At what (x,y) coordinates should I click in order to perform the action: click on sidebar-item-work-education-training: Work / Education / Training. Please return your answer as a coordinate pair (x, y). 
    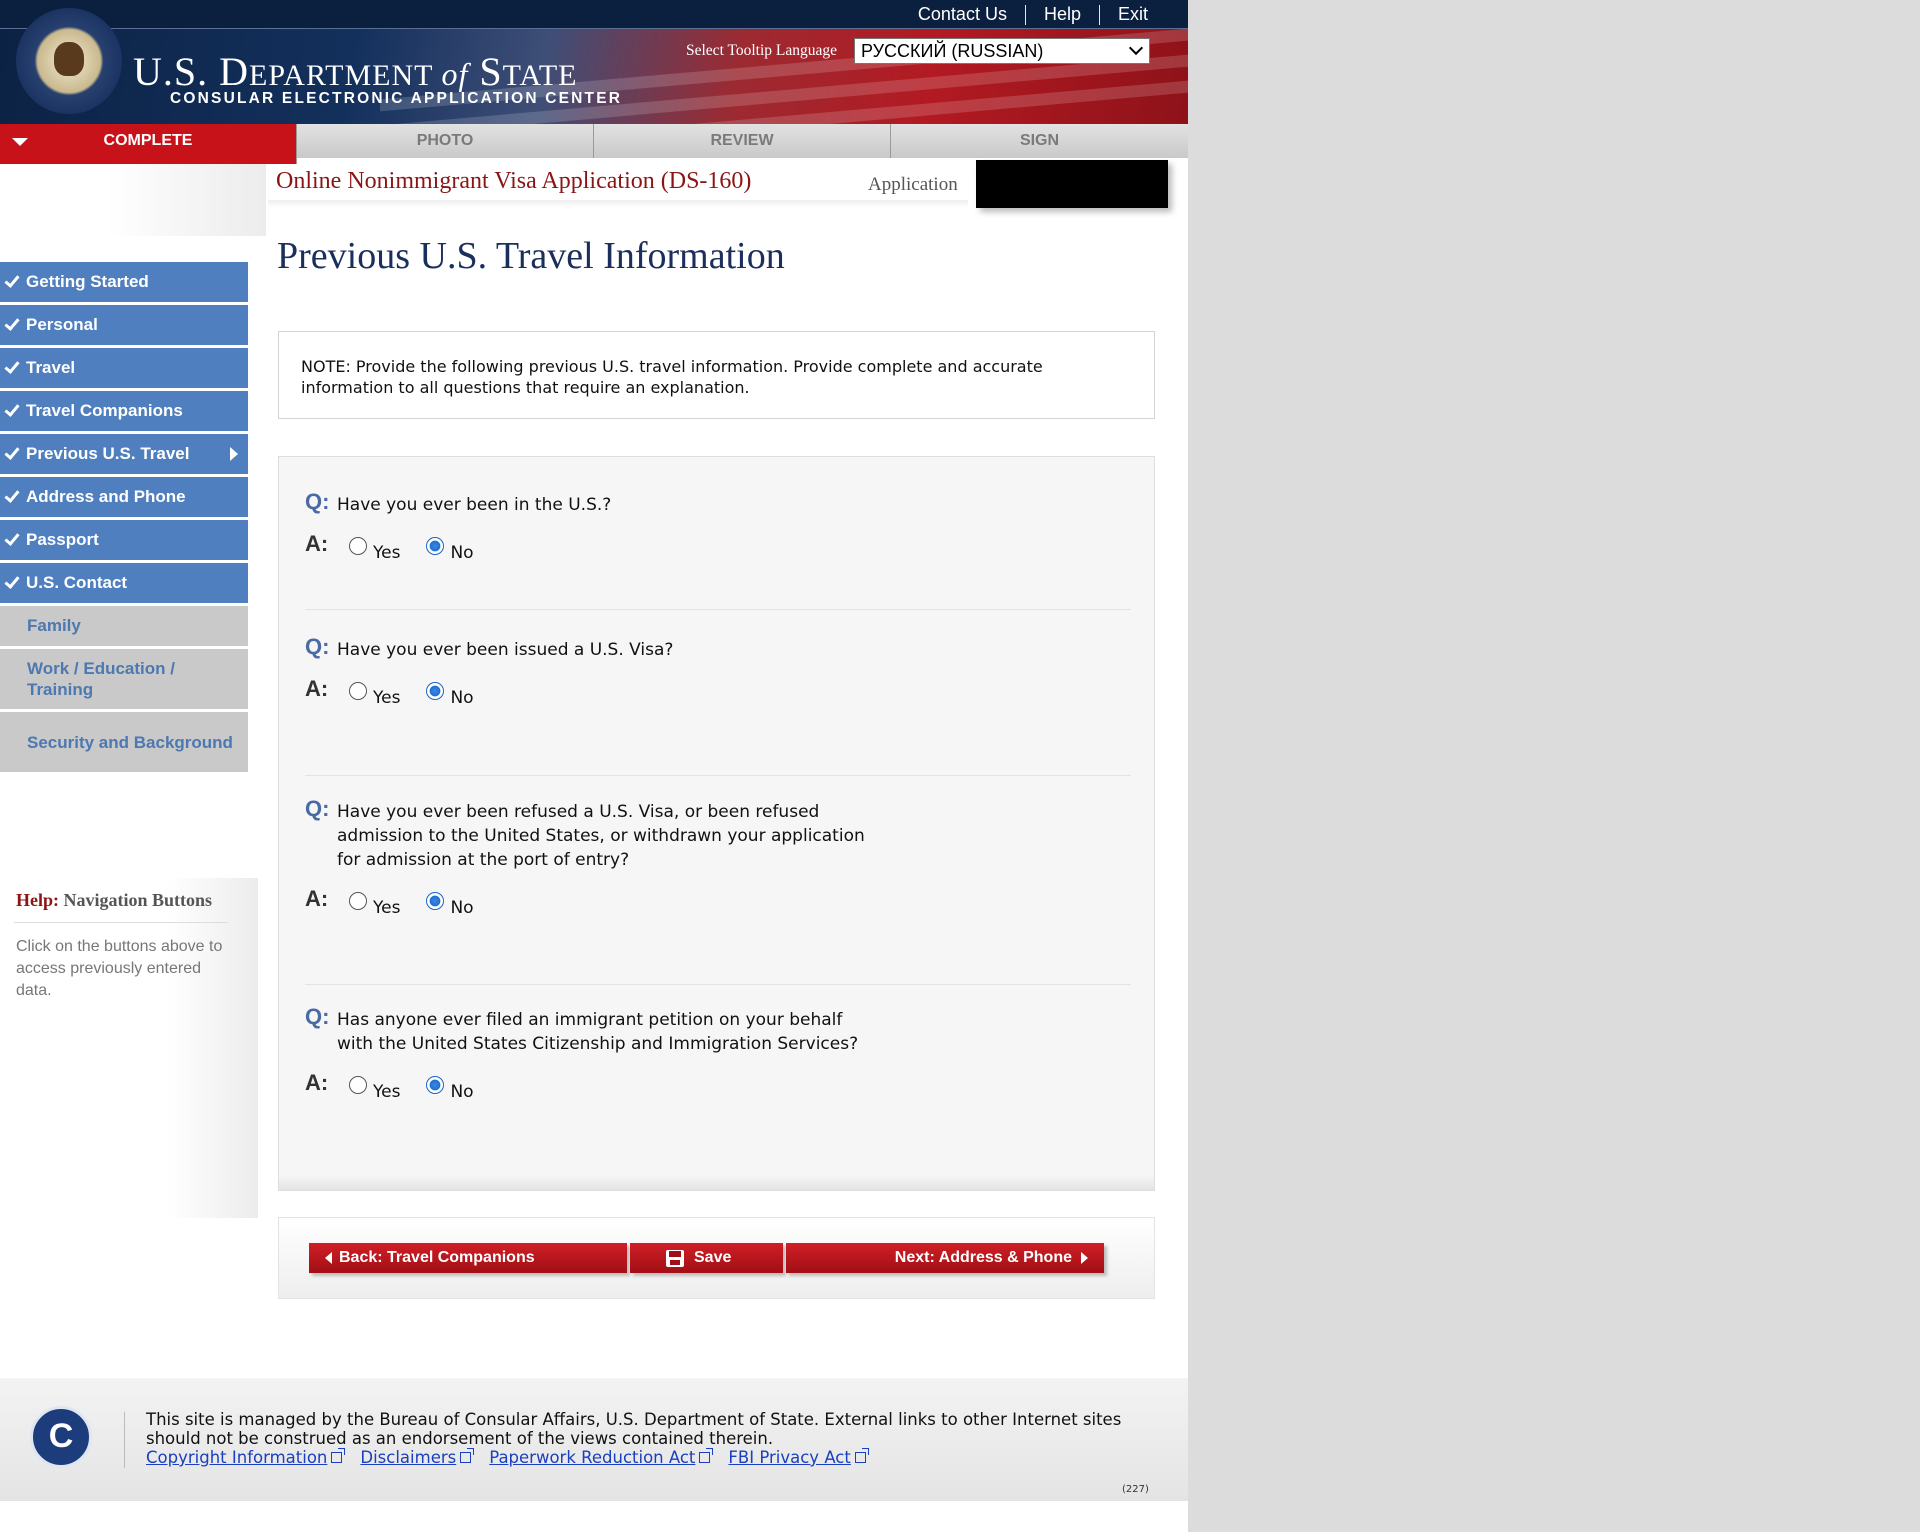
    Looking at the image, I should click on (124, 679).